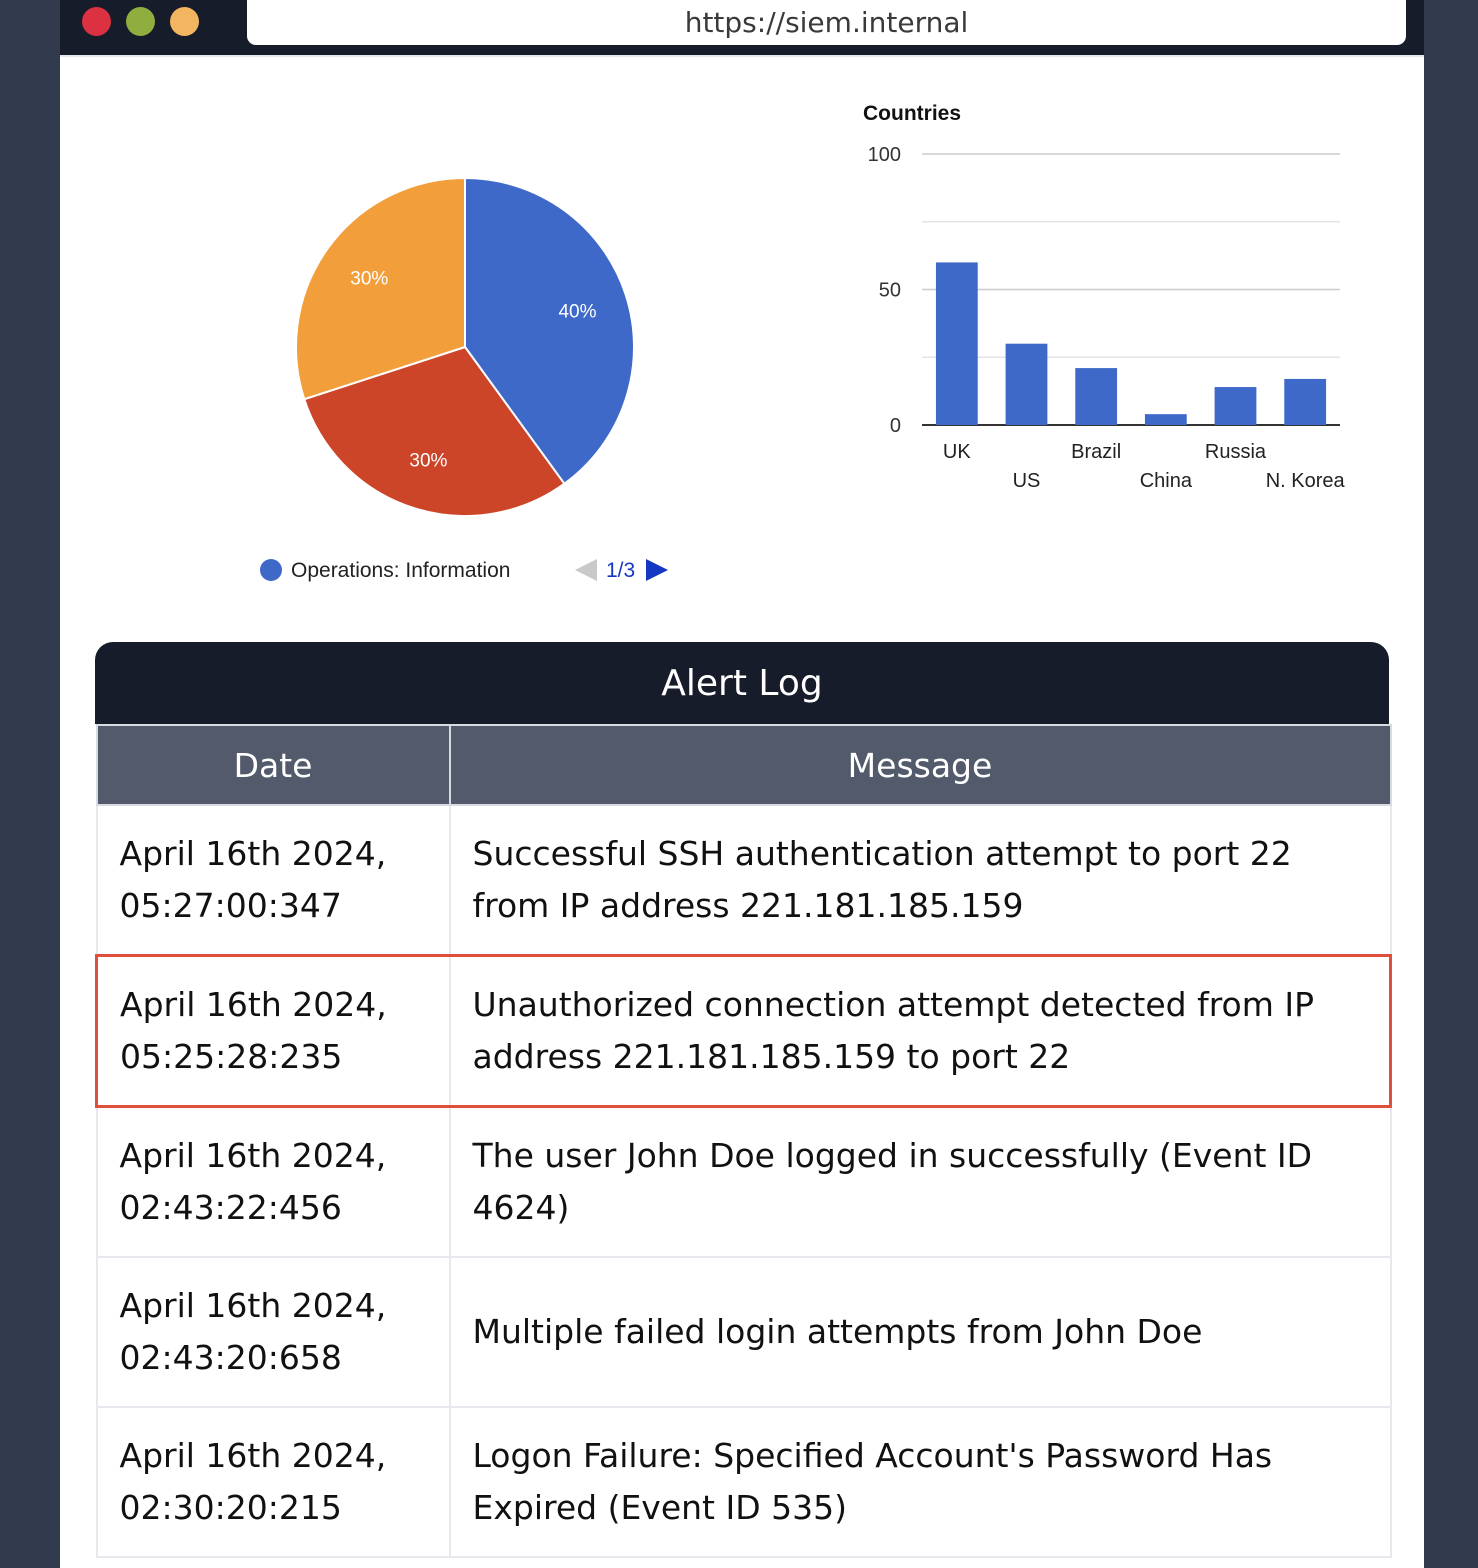 This screenshot has width=1478, height=1568. Describe the element at coordinates (96, 21) in the screenshot. I see `close-window-button` at that location.